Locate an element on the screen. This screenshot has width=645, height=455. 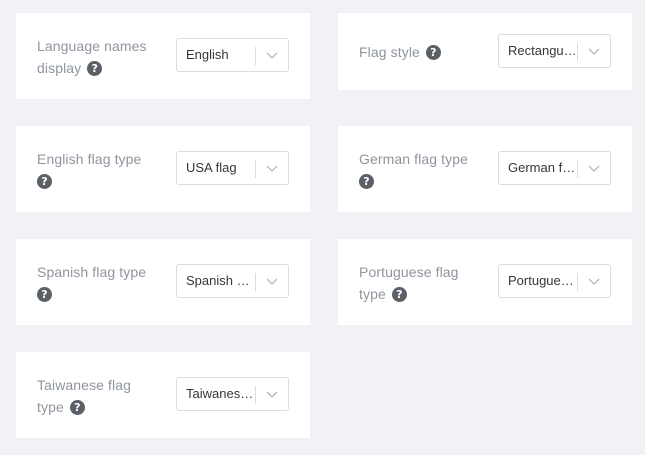
setting-label-line-1: Language names is located at coordinates (92, 46).